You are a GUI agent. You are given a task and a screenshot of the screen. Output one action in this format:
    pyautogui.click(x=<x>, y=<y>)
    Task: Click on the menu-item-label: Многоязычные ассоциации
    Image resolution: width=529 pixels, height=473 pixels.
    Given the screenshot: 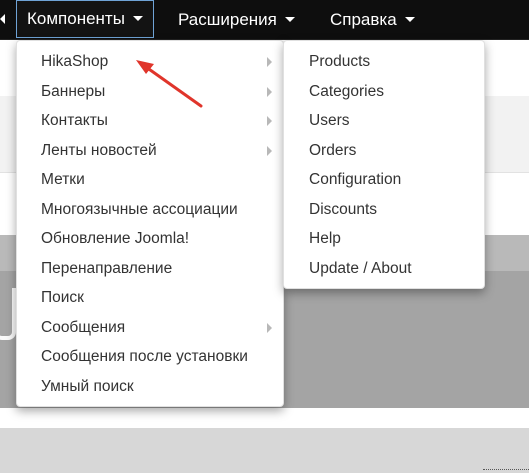 What is the action you would take?
    pyautogui.click(x=139, y=209)
    